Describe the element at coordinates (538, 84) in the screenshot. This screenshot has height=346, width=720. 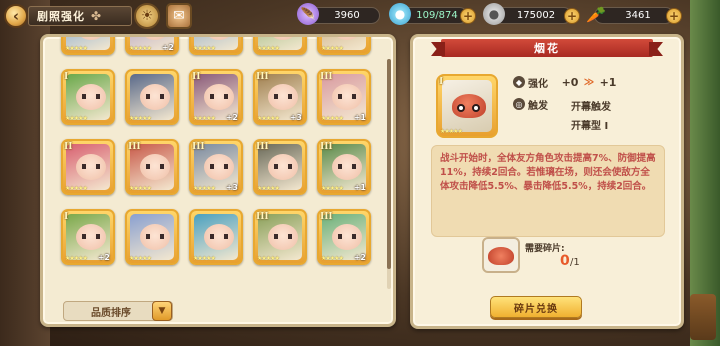
I see `enhance-label: 强化` at that location.